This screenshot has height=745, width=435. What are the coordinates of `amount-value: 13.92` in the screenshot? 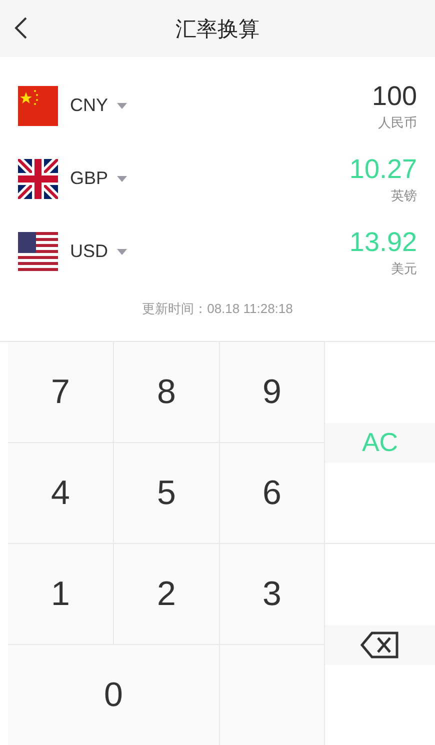 It's located at (383, 242).